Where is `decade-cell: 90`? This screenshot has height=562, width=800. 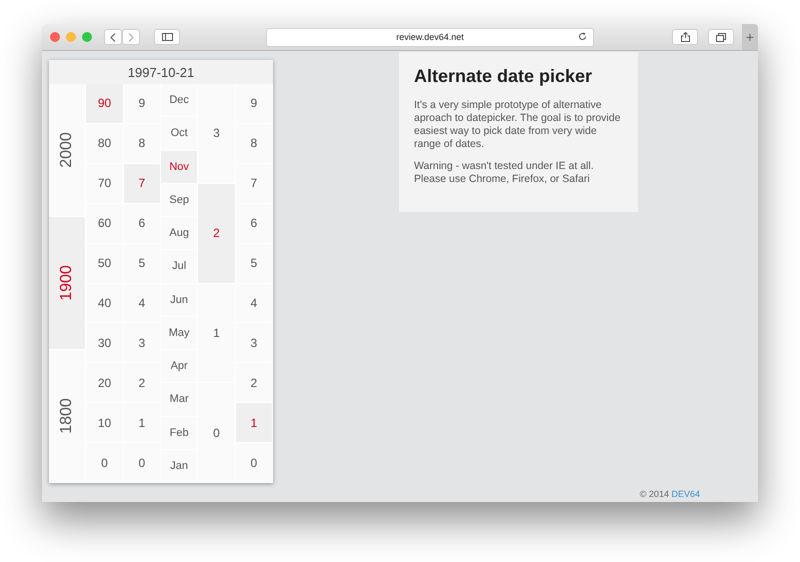
decade-cell: 90 is located at coordinates (104, 103).